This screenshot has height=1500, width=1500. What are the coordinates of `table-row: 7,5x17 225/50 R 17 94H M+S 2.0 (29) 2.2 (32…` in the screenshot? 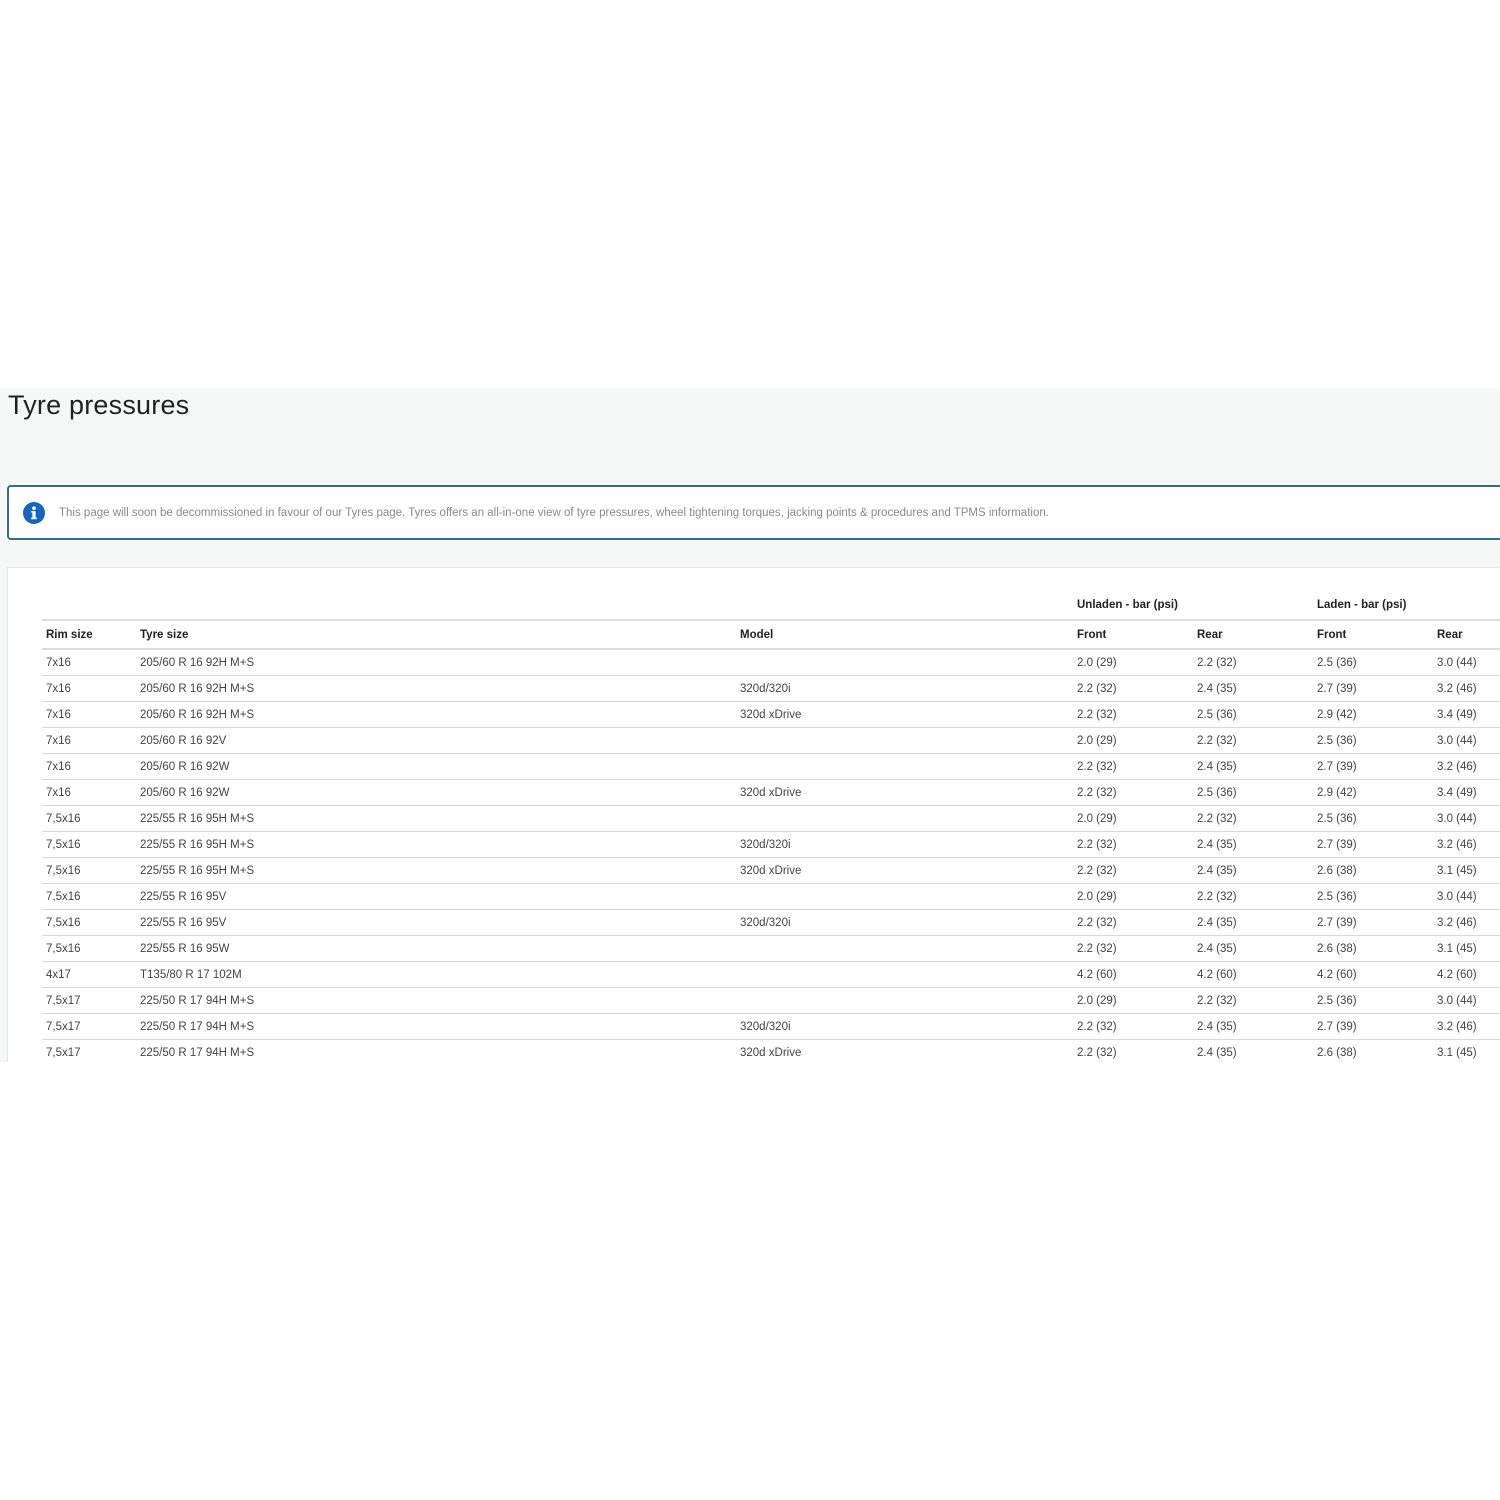 It's located at (771, 1000).